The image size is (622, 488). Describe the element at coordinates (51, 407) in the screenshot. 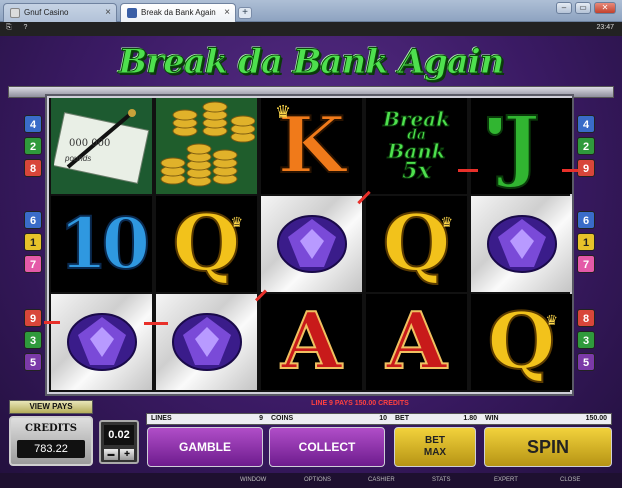

I see `view-pays-button: VIEW PAYS` at that location.